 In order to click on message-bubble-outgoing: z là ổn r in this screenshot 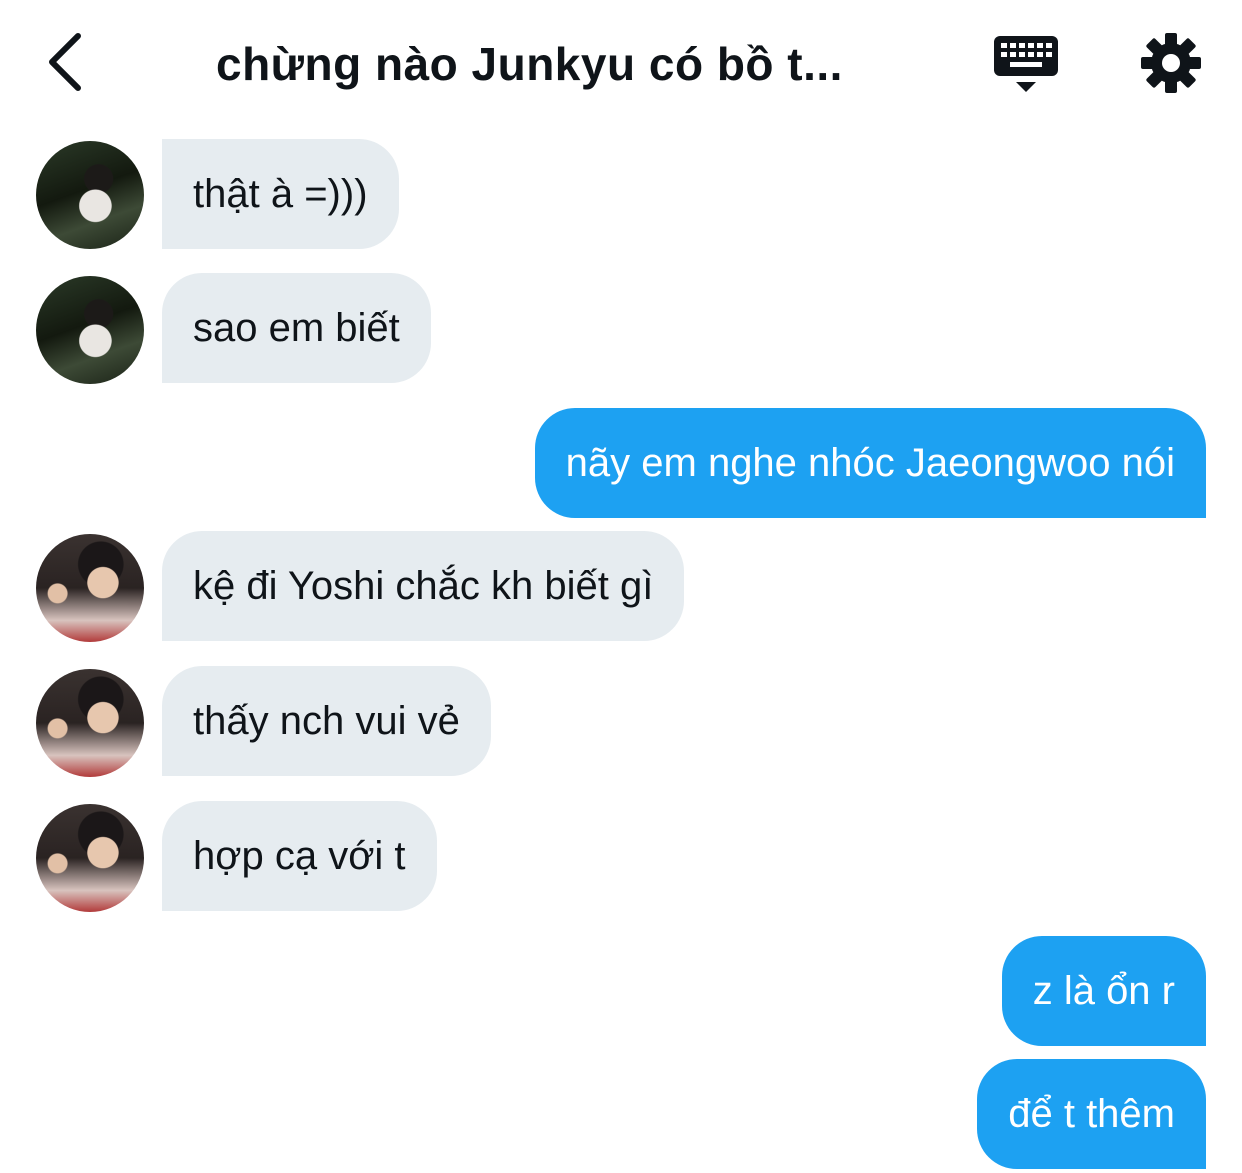, I will do `click(1103, 991)`.